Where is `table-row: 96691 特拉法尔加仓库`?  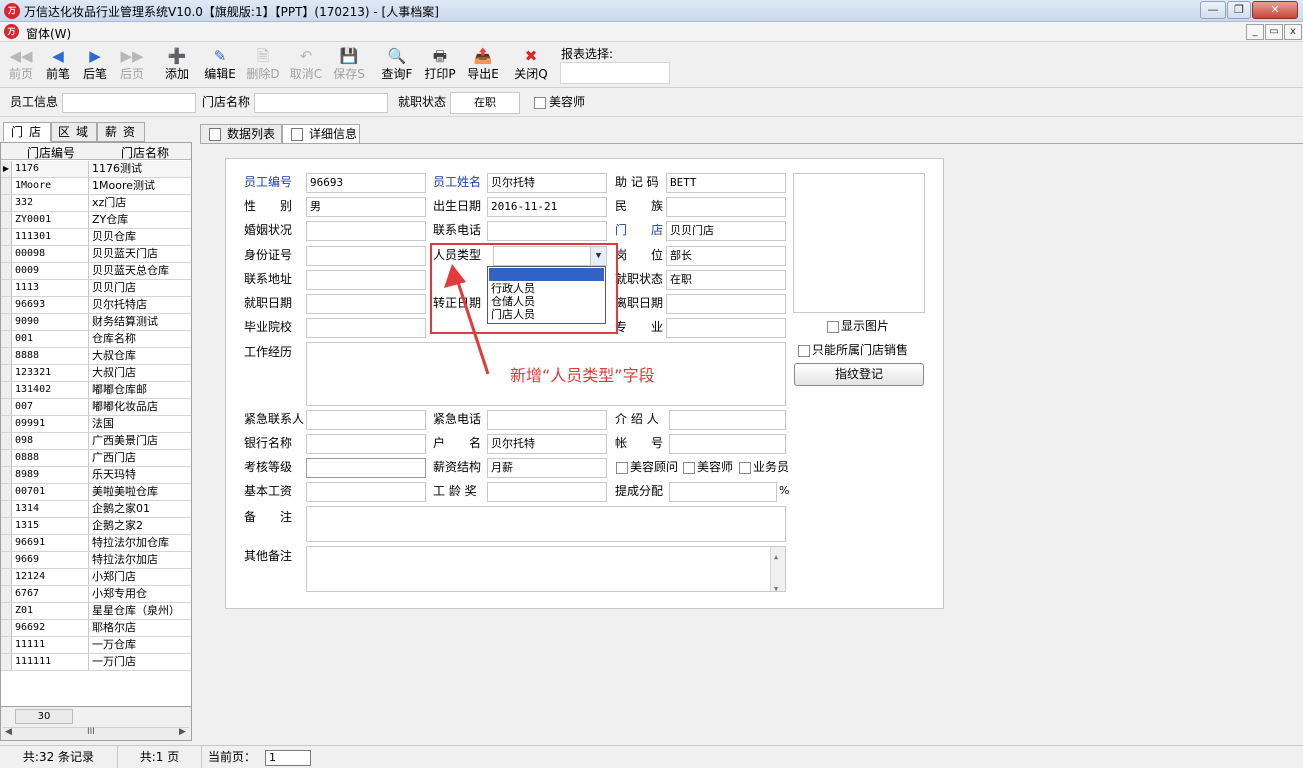
table-row: 96691 特拉法尔加仓库 is located at coordinates (96, 543).